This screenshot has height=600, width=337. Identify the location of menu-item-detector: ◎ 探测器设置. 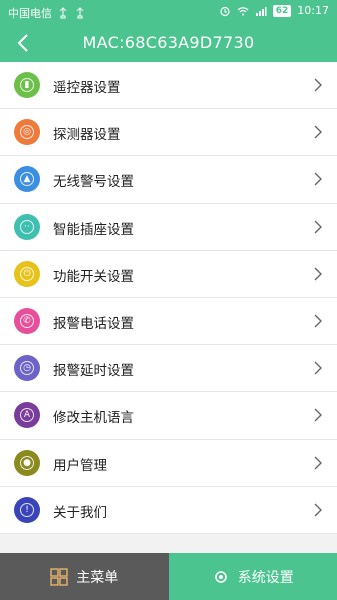
(168, 133).